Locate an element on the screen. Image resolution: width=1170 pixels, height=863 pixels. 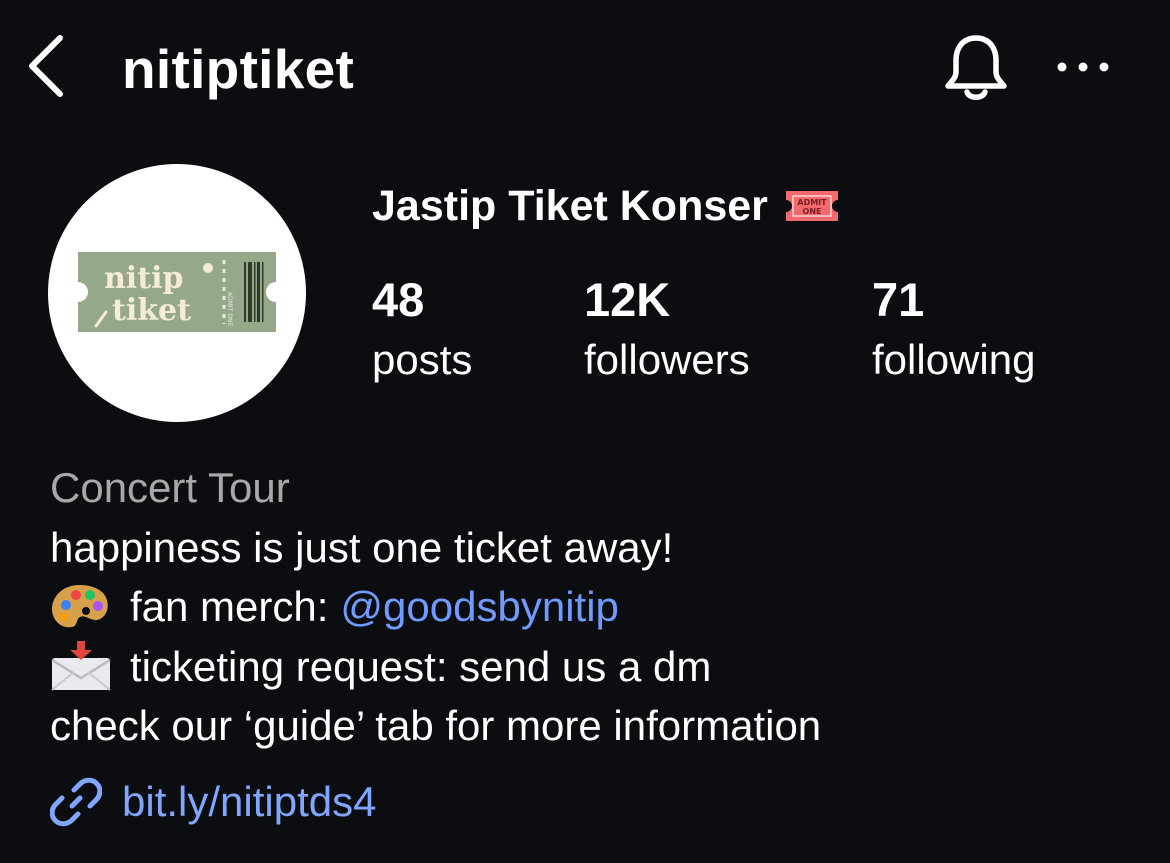
more-options-button is located at coordinates (1084, 67).